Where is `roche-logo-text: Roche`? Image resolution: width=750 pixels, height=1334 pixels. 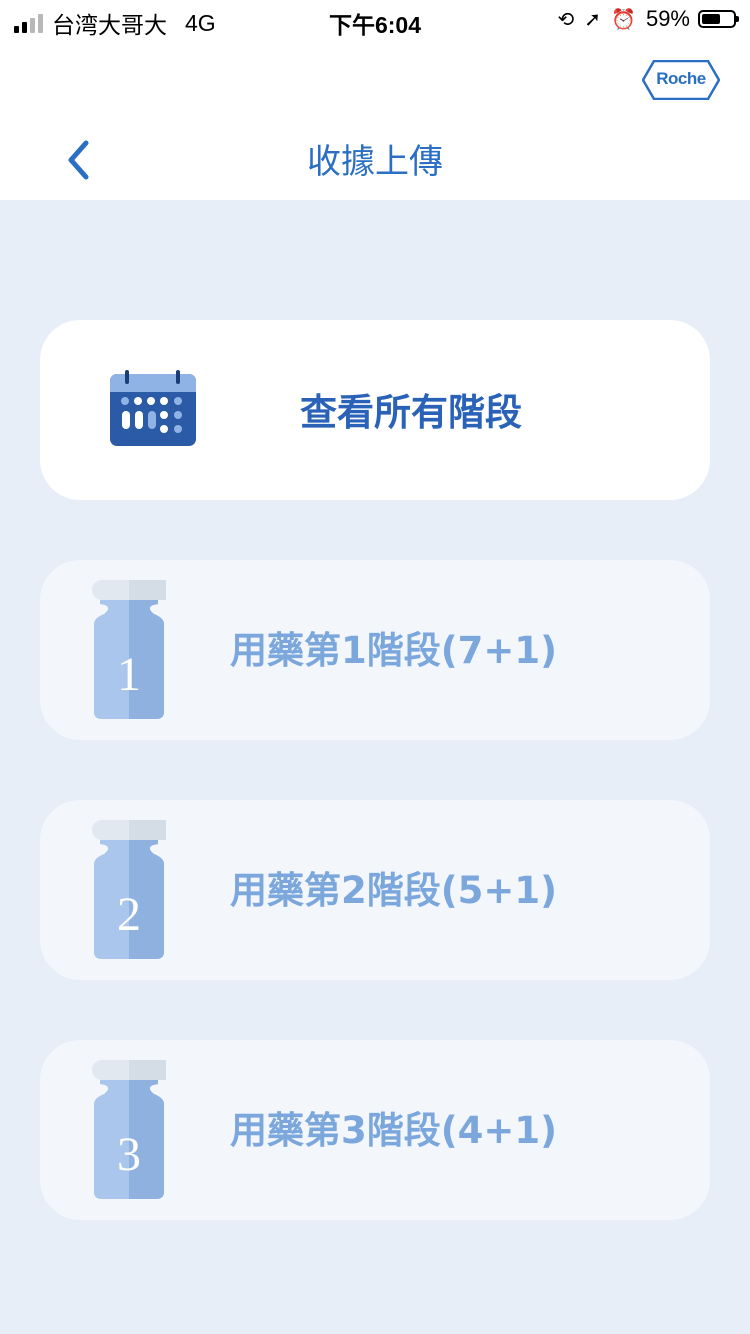
roche-logo-text: Roche is located at coordinates (681, 78).